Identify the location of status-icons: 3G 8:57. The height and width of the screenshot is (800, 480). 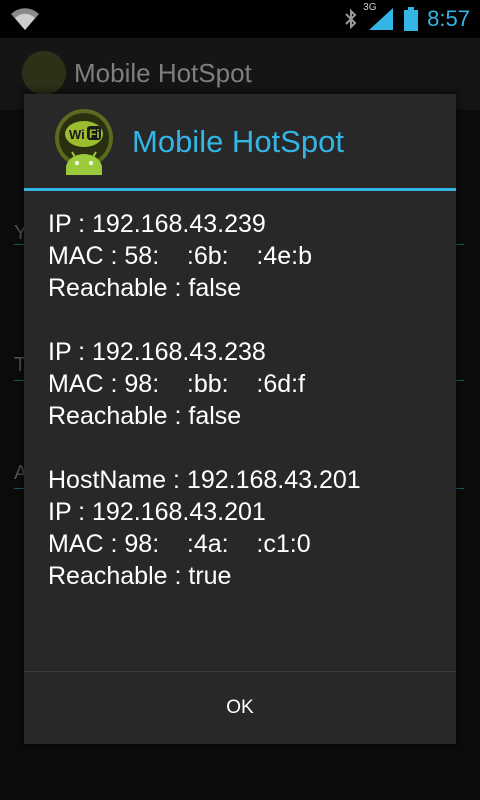
(406, 18).